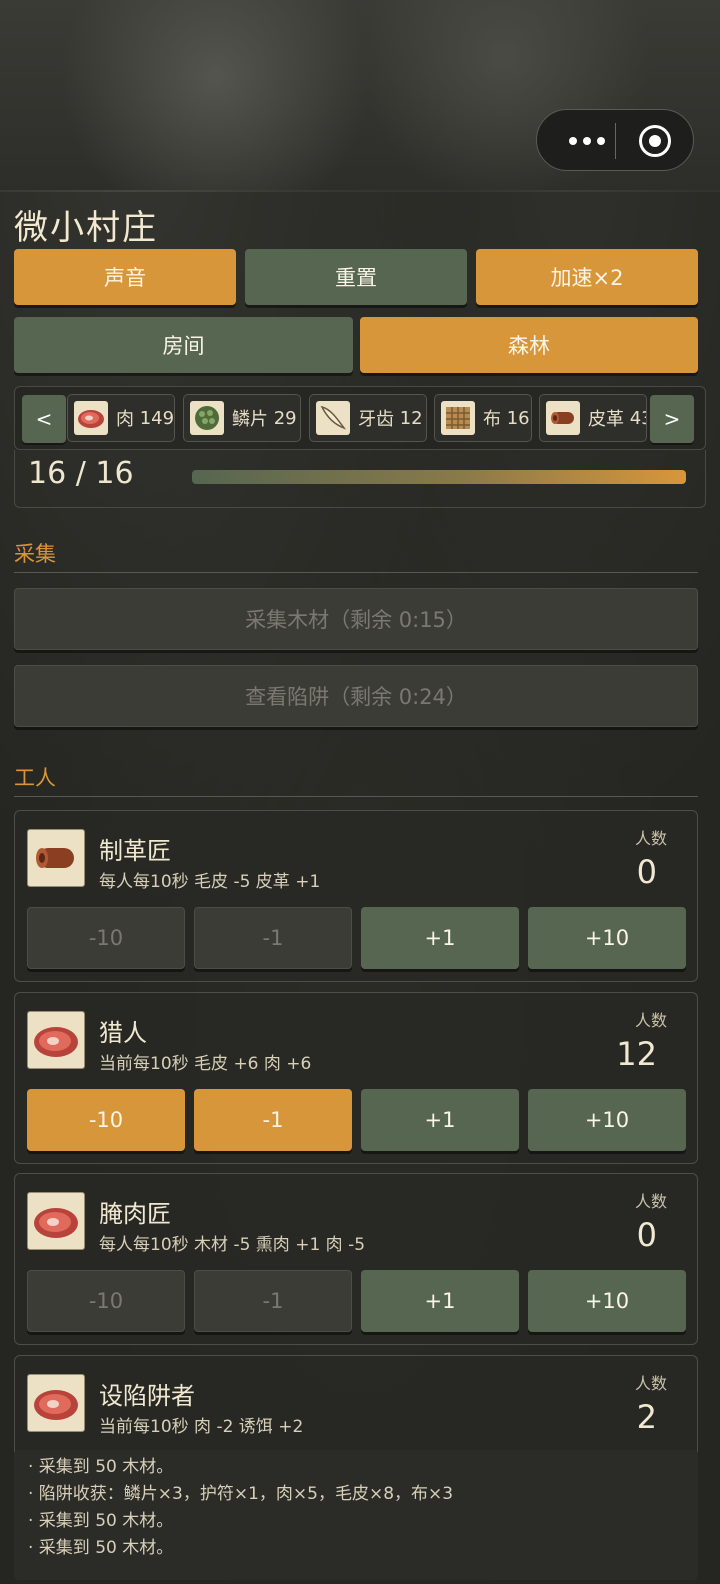 The width and height of the screenshot is (720, 1584). What do you see at coordinates (205, 1064) in the screenshot?
I see `worker-desc: 当前每10秒 毛皮 +6 肉 +6` at bounding box center [205, 1064].